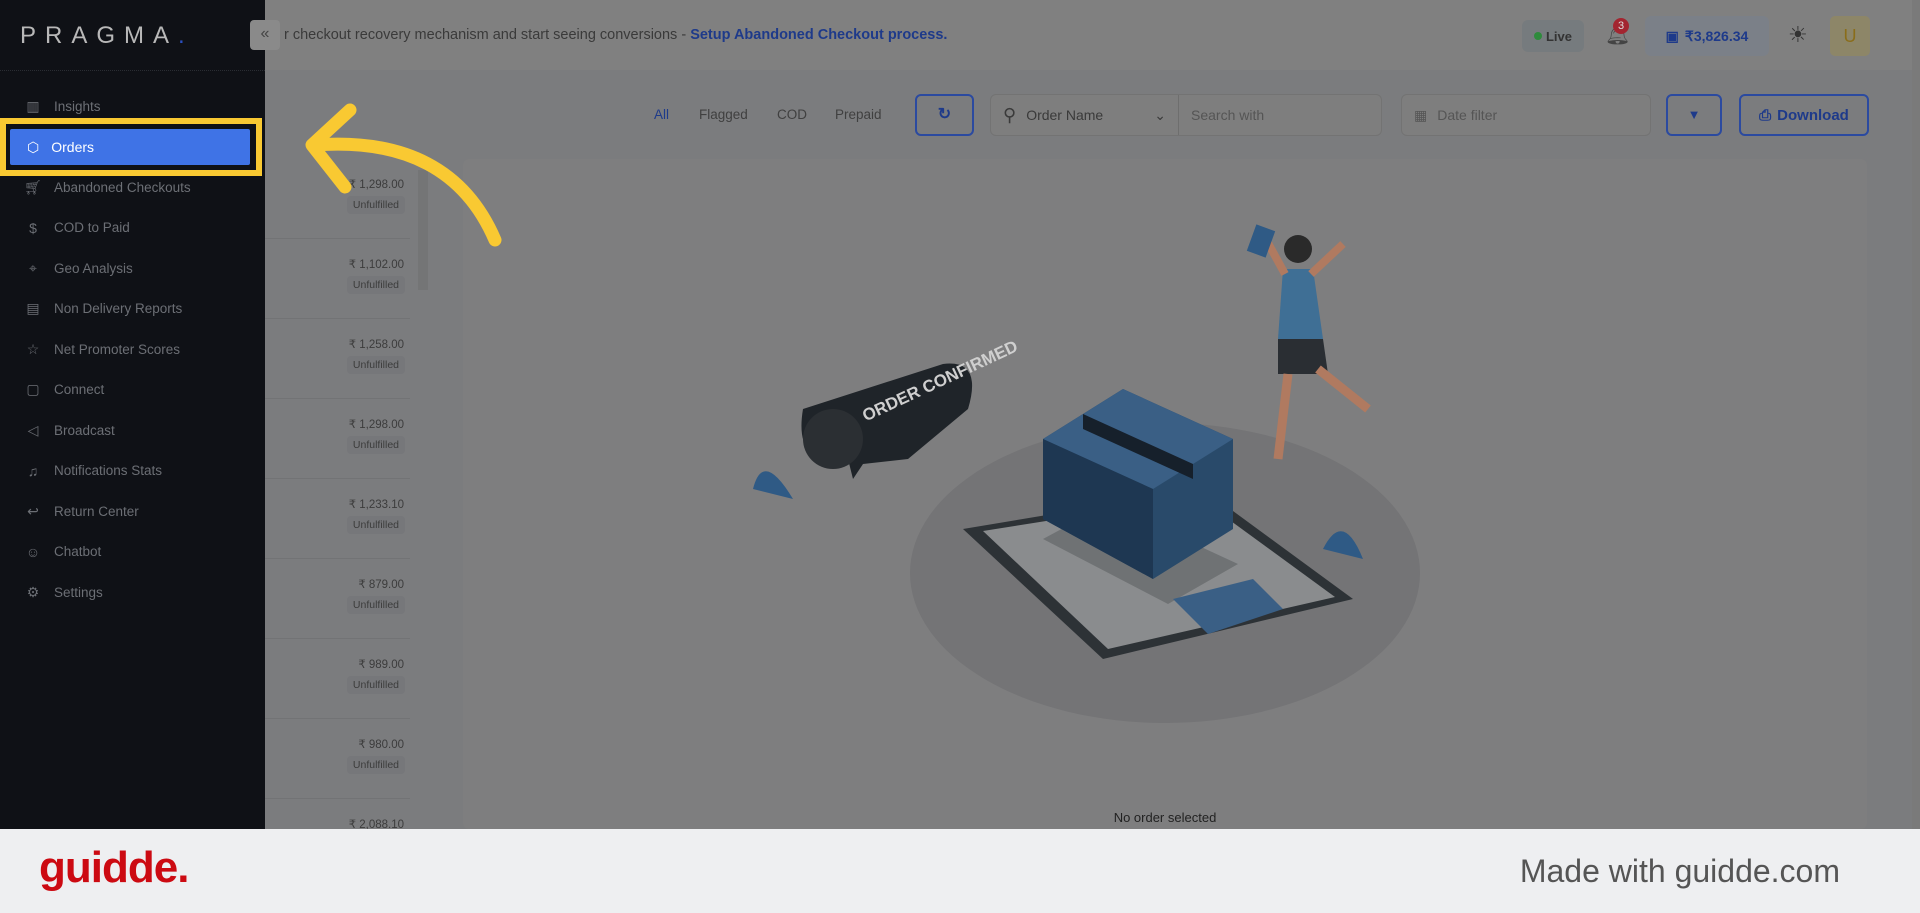 This screenshot has width=1920, height=913. Describe the element at coordinates (73, 147) in the screenshot. I see `sidebar-item-label: Orders` at that location.